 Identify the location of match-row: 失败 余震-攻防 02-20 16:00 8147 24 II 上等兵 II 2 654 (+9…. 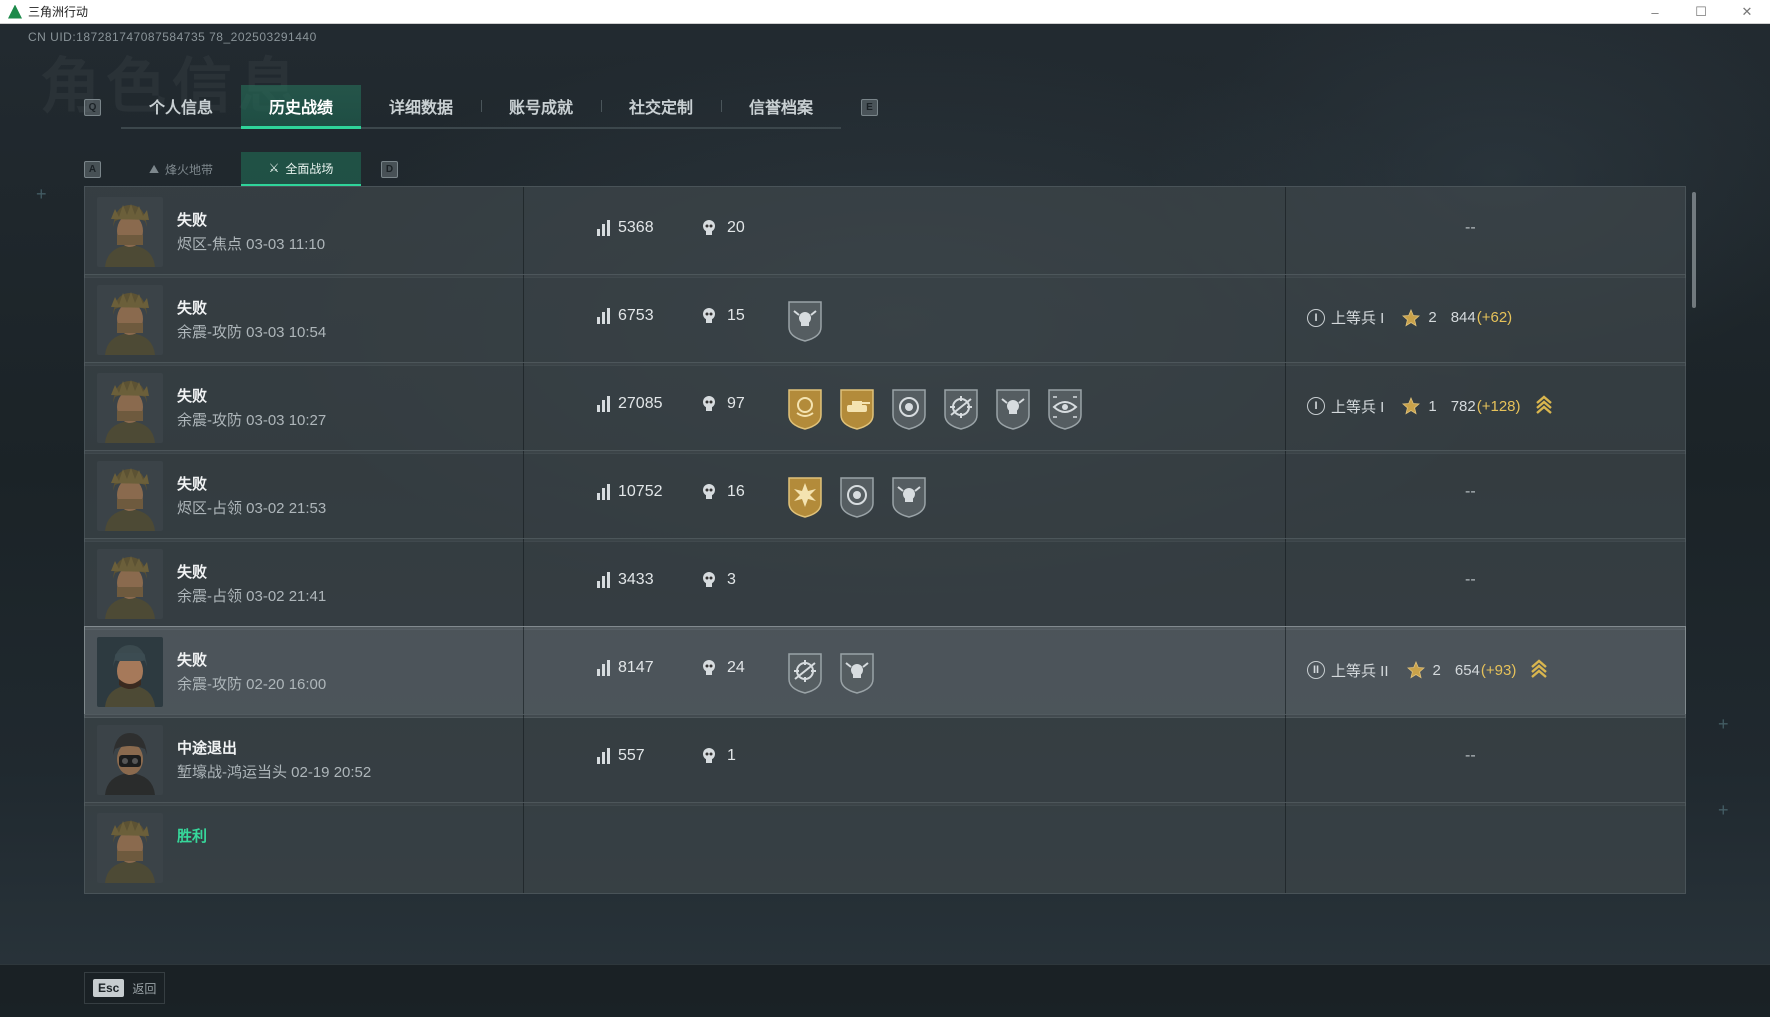
(885, 672).